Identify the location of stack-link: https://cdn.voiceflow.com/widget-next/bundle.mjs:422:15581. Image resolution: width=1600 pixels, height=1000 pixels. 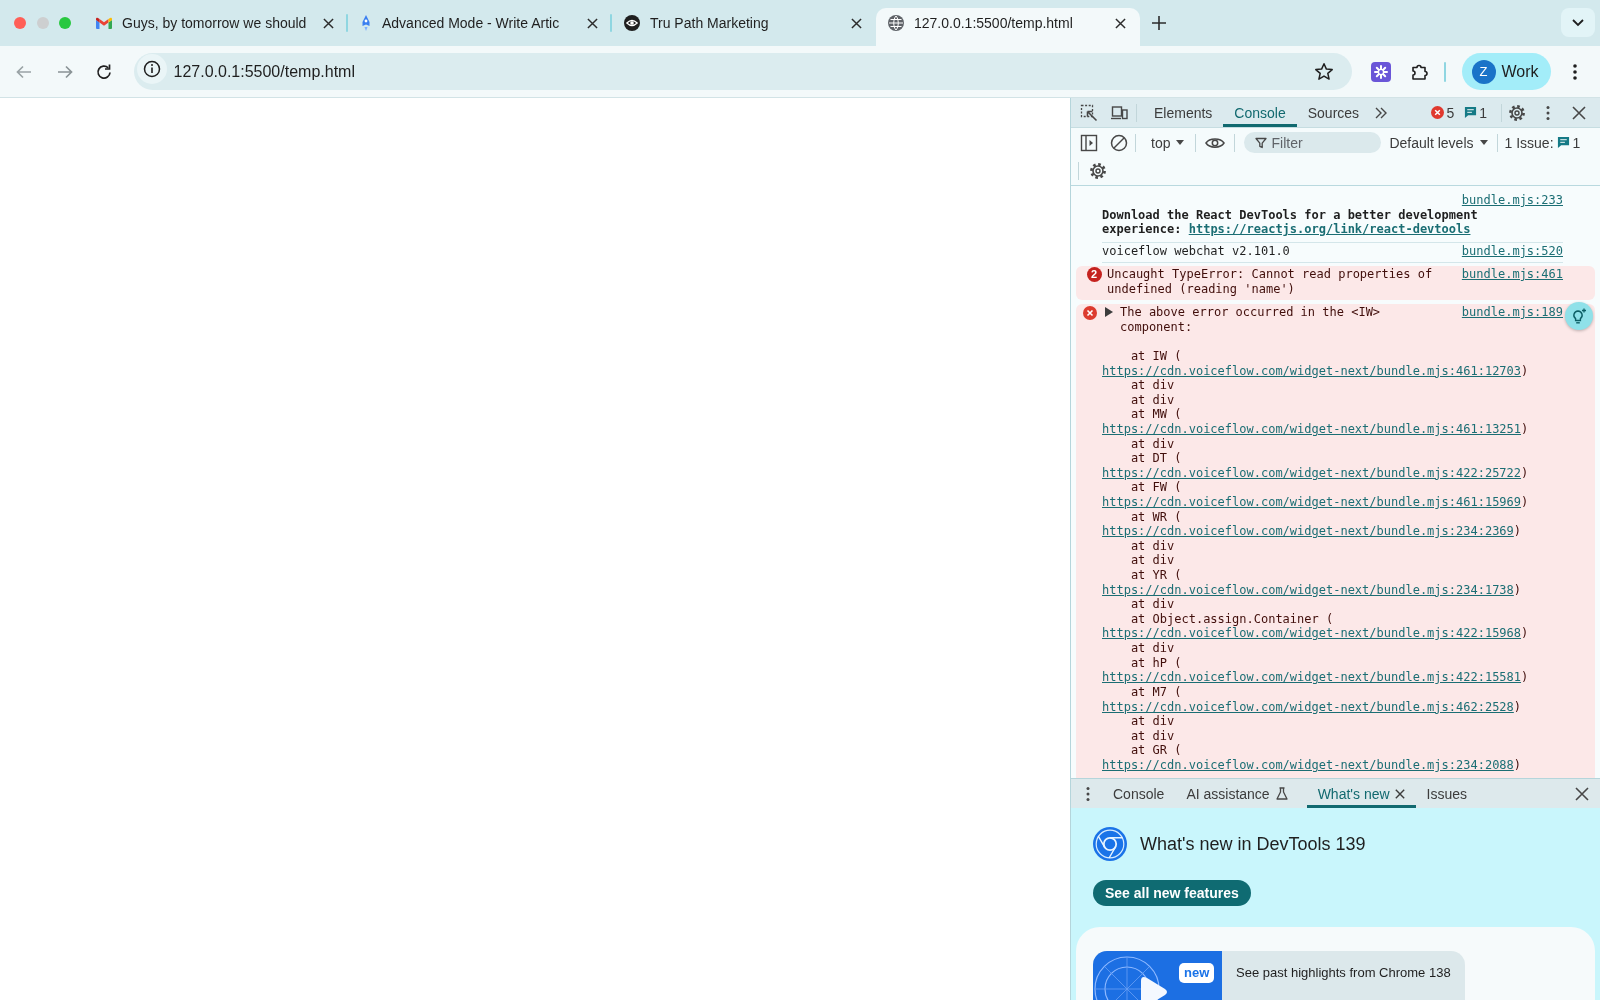
(1312, 677).